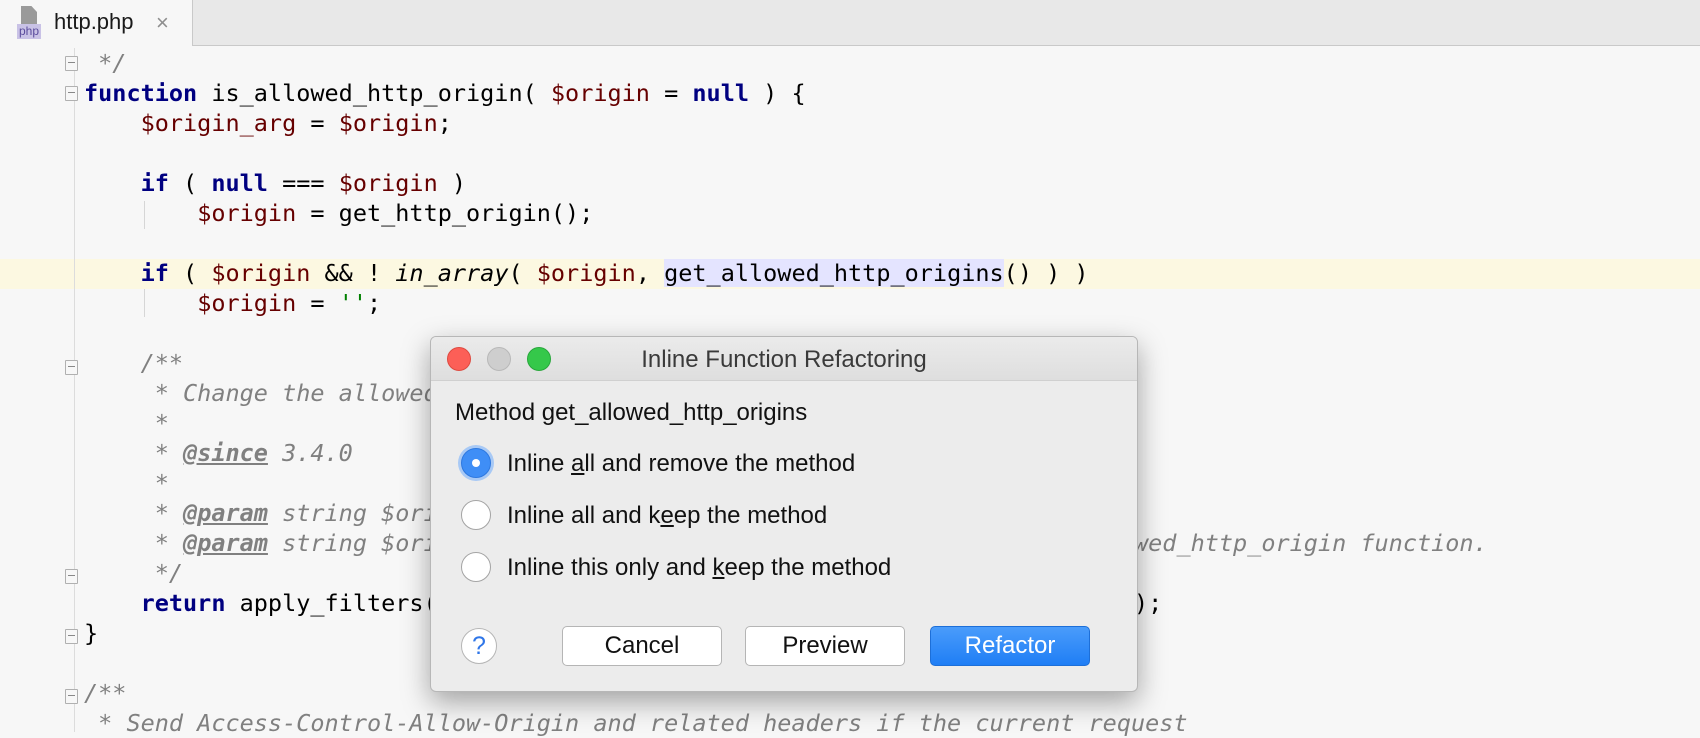 Image resolution: width=1700 pixels, height=738 pixels. What do you see at coordinates (642, 646) in the screenshot?
I see `cancel-button: Cancel` at bounding box center [642, 646].